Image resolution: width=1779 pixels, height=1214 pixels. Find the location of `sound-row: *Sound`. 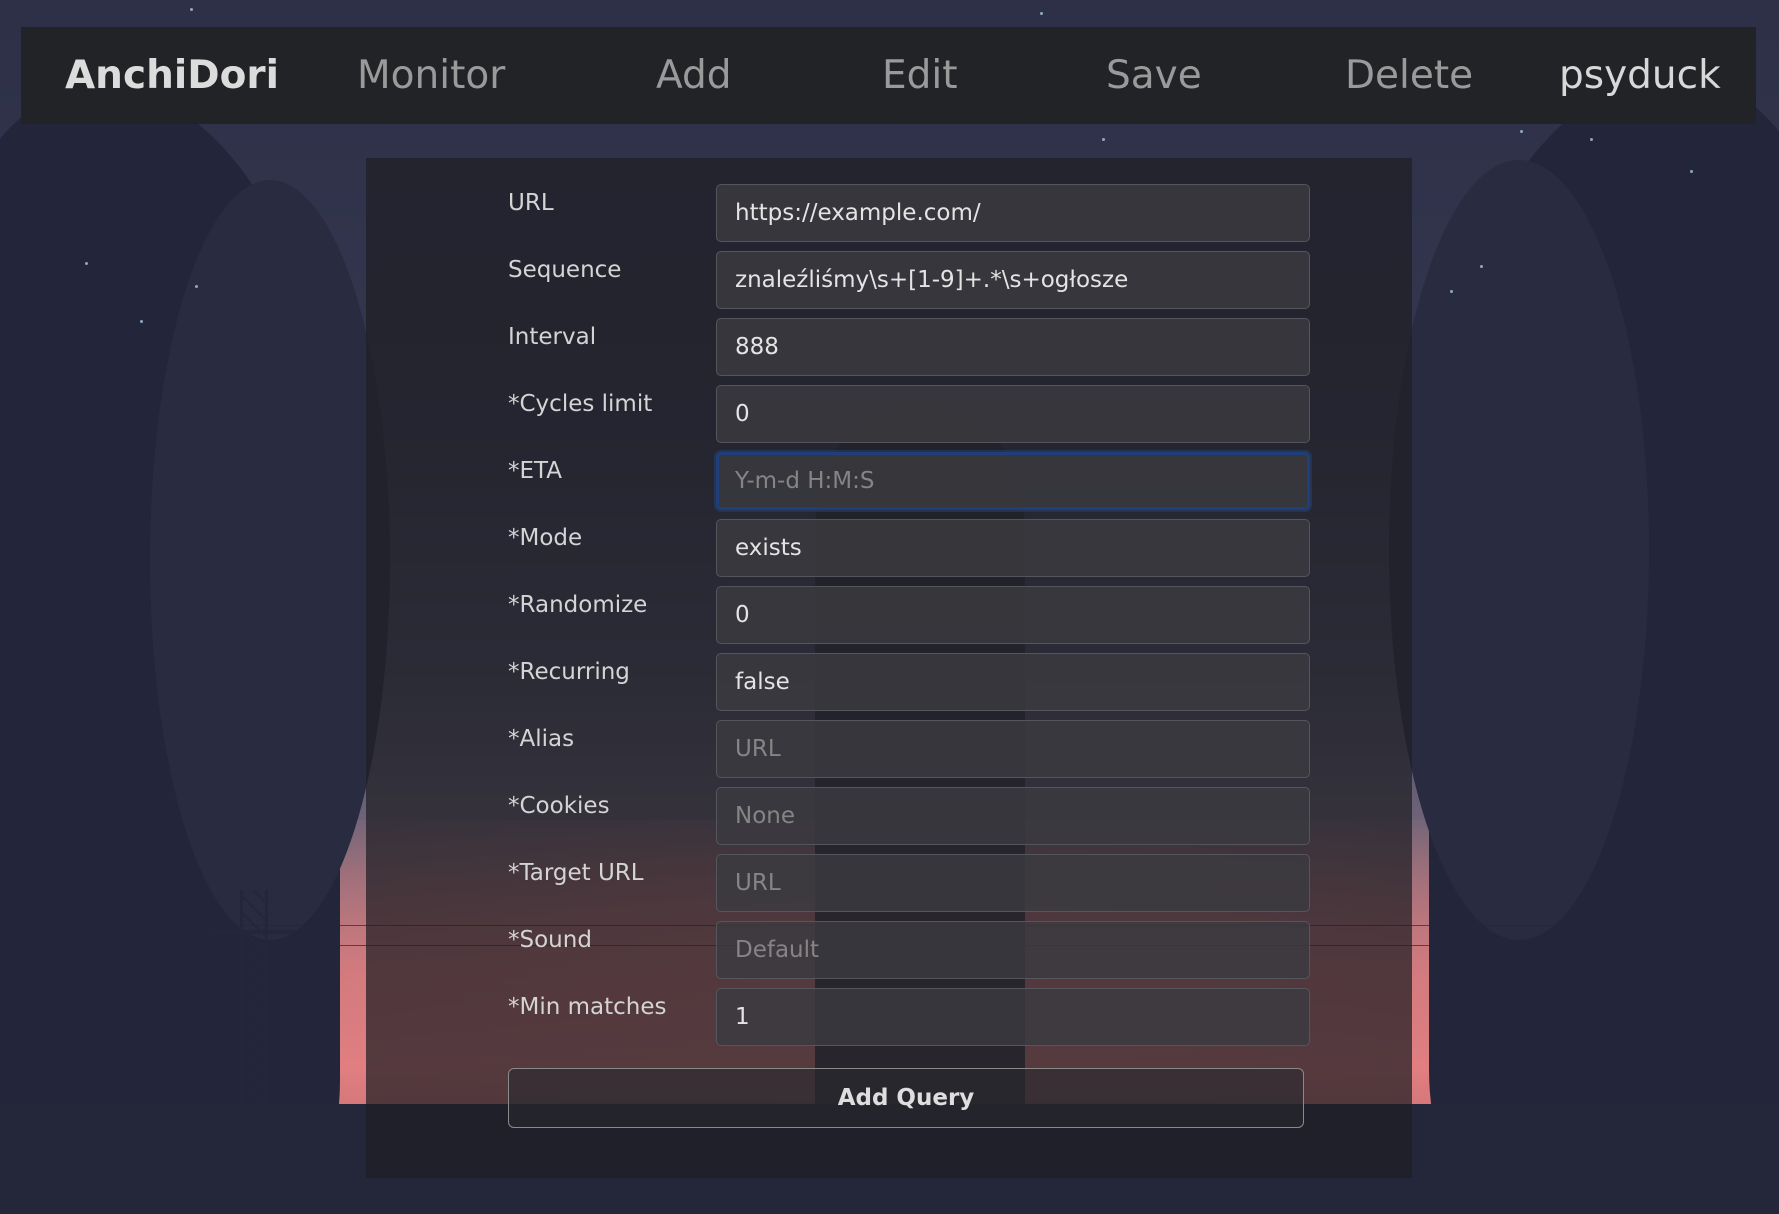

sound-row: *Sound is located at coordinates (910, 950).